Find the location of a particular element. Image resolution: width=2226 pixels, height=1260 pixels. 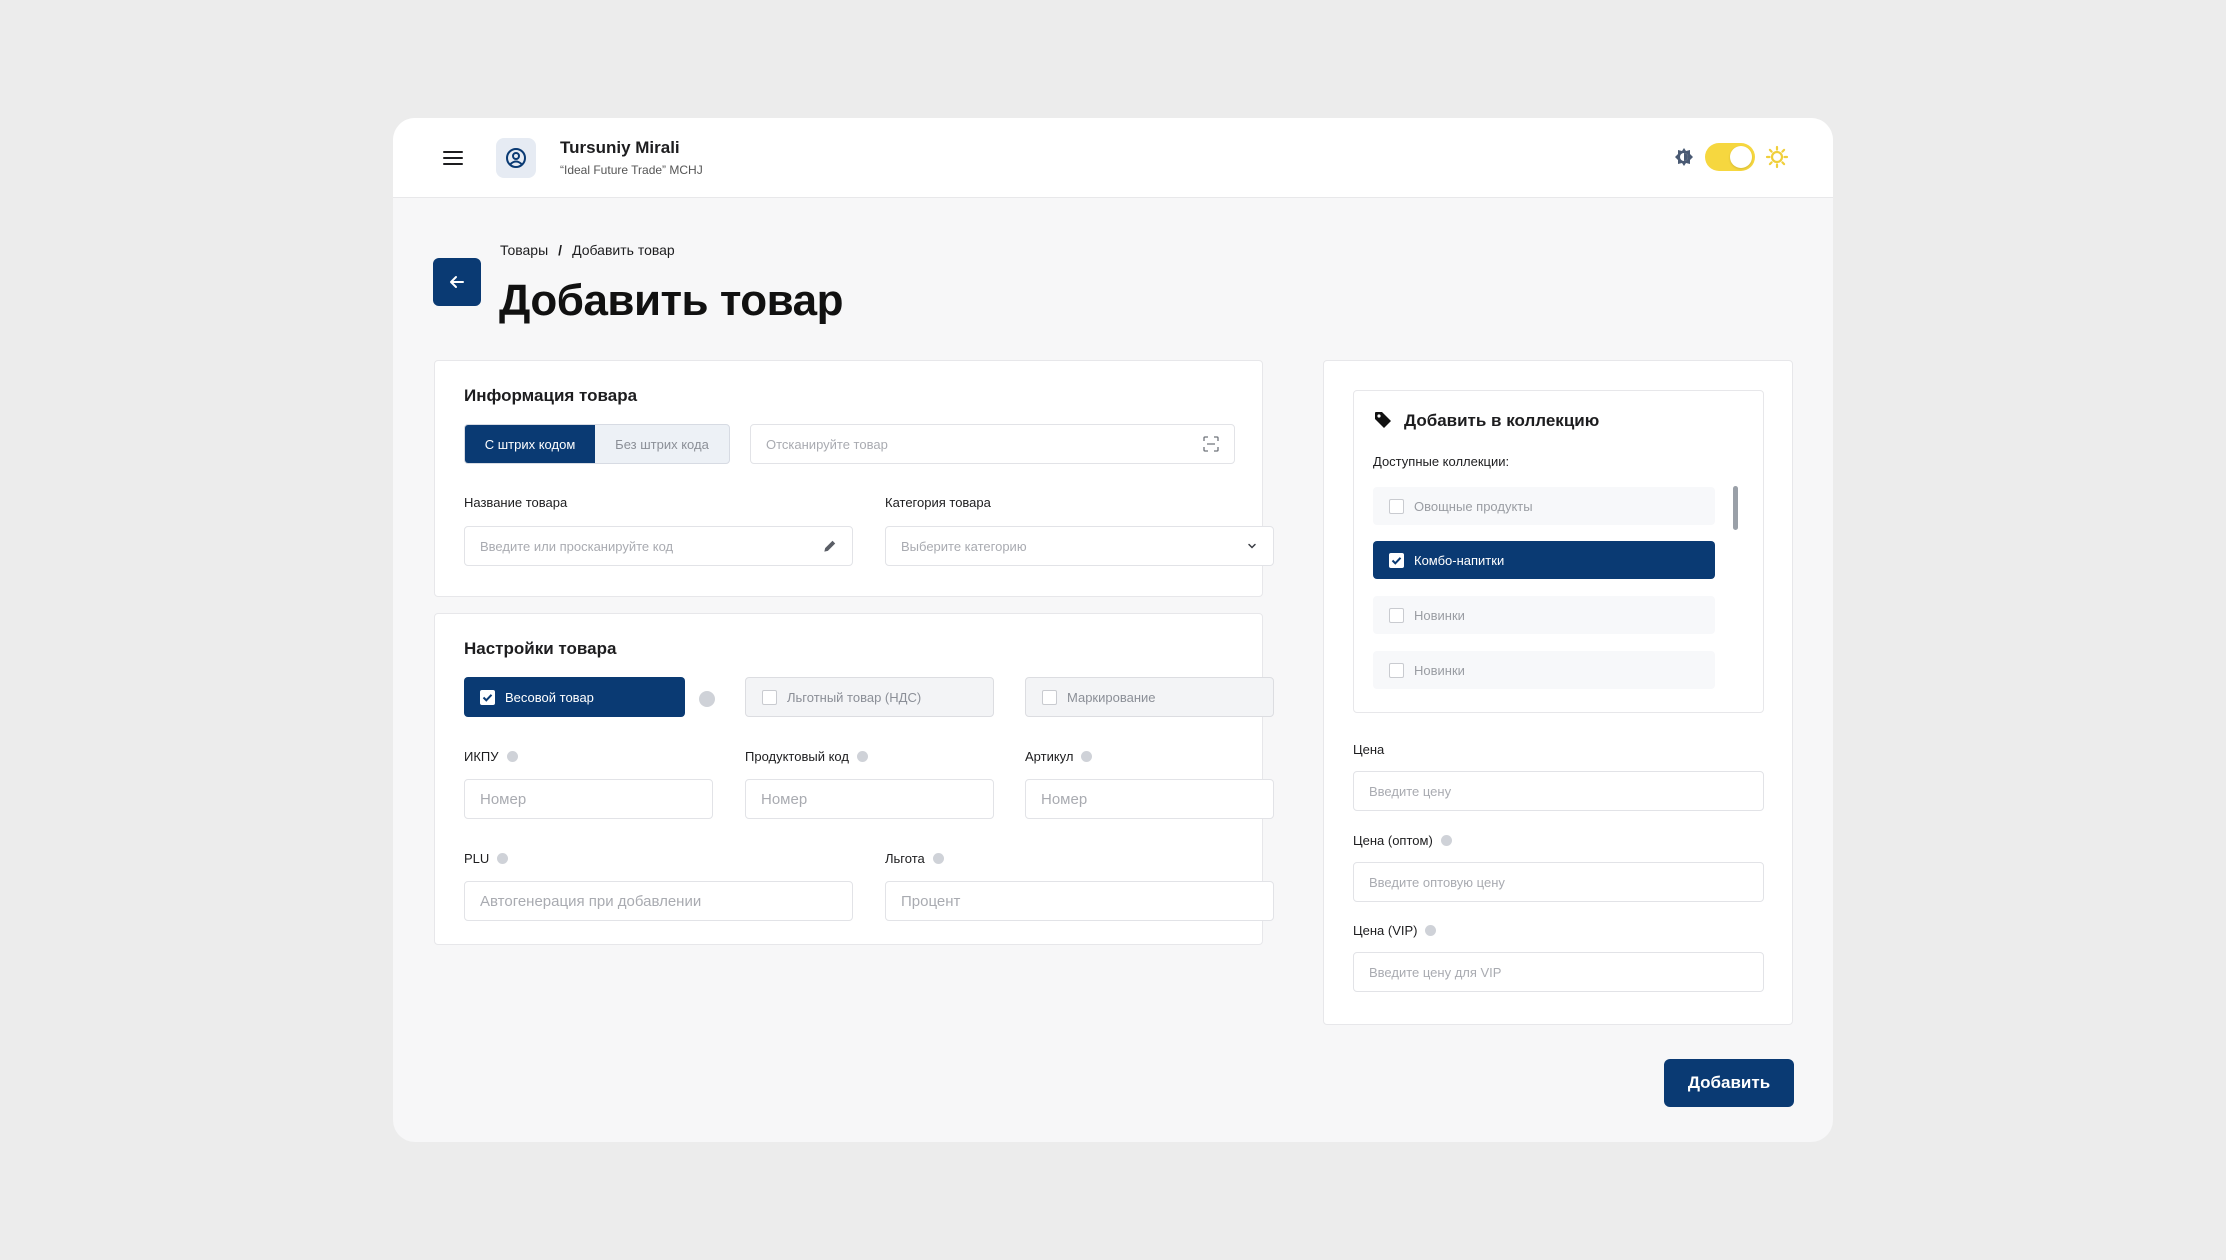

wholesale-price-input: Введите оптовую цену is located at coordinates (1558, 882).